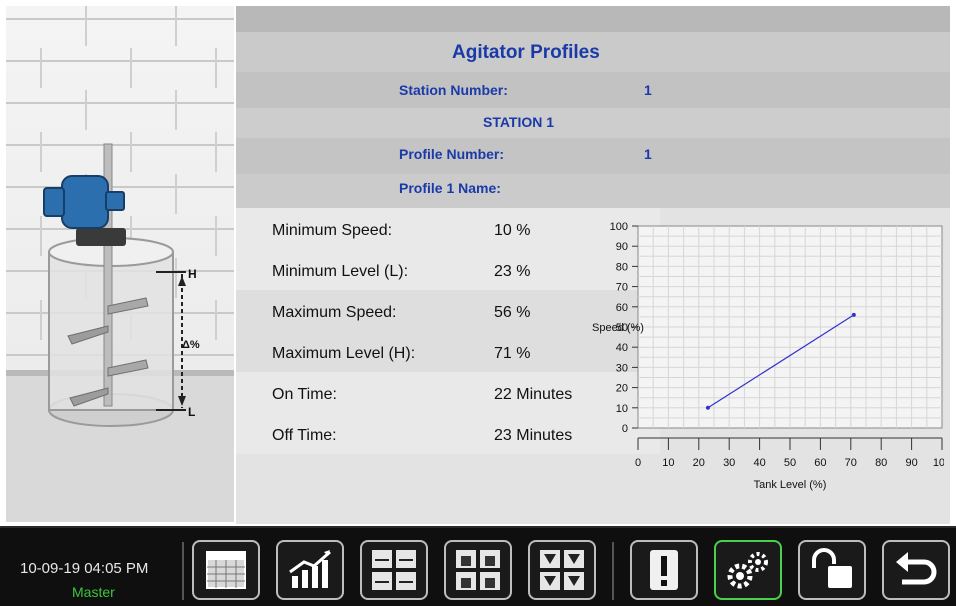 The height and width of the screenshot is (606, 956). I want to click on back-button, so click(916, 570).